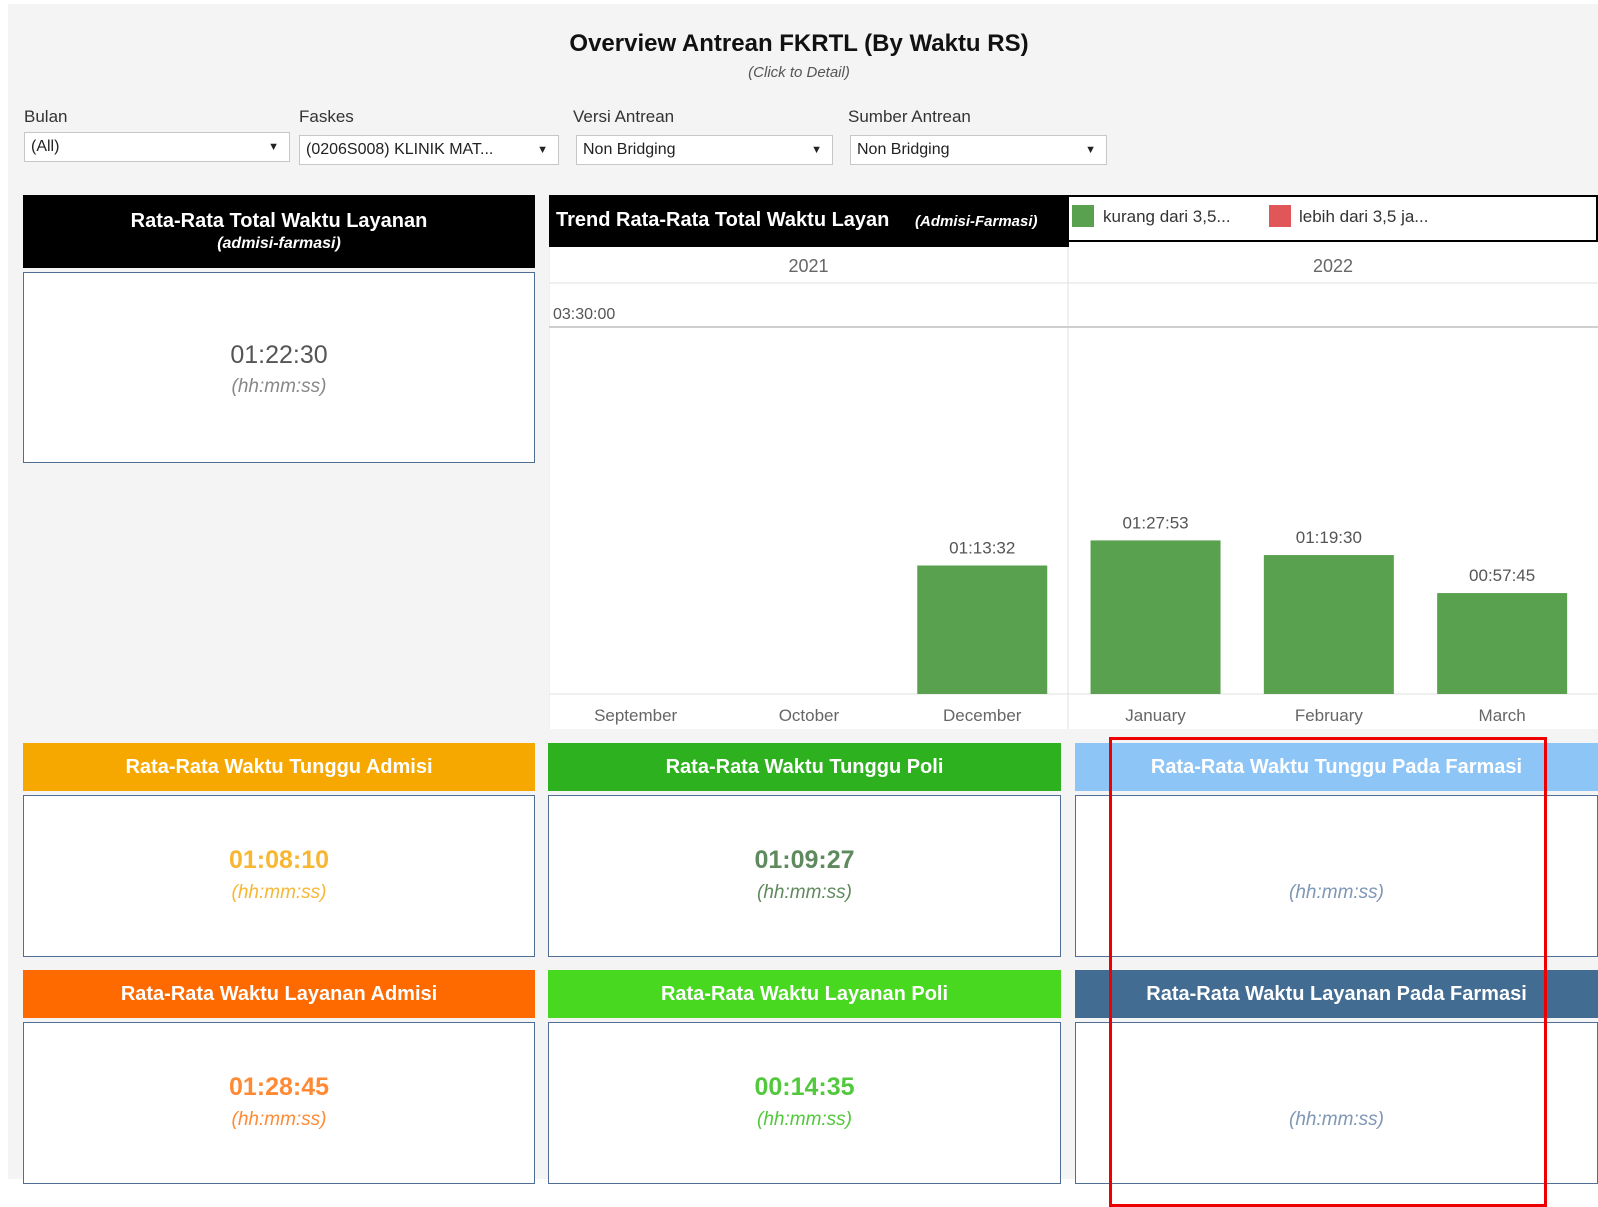 The height and width of the screenshot is (1207, 1598). I want to click on filter-faskes-dropdown: (0206S008) KLINIK MAT... ▼, so click(429, 150).